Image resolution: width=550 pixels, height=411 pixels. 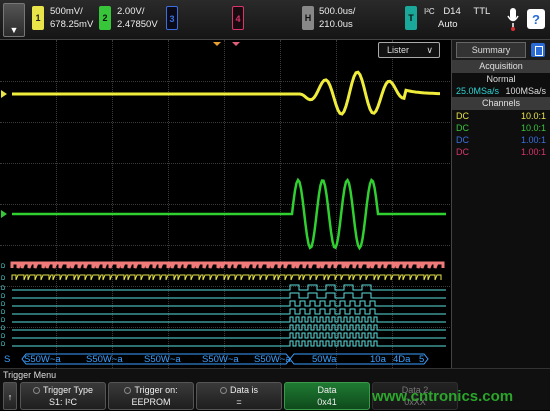 What do you see at coordinates (172, 18) in the screenshot?
I see `channel-3-badge: 3` at bounding box center [172, 18].